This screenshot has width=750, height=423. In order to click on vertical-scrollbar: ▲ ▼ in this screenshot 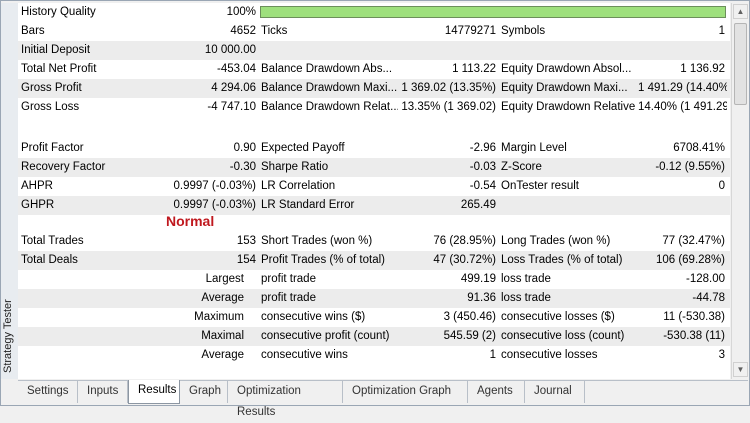, I will do `click(740, 191)`.